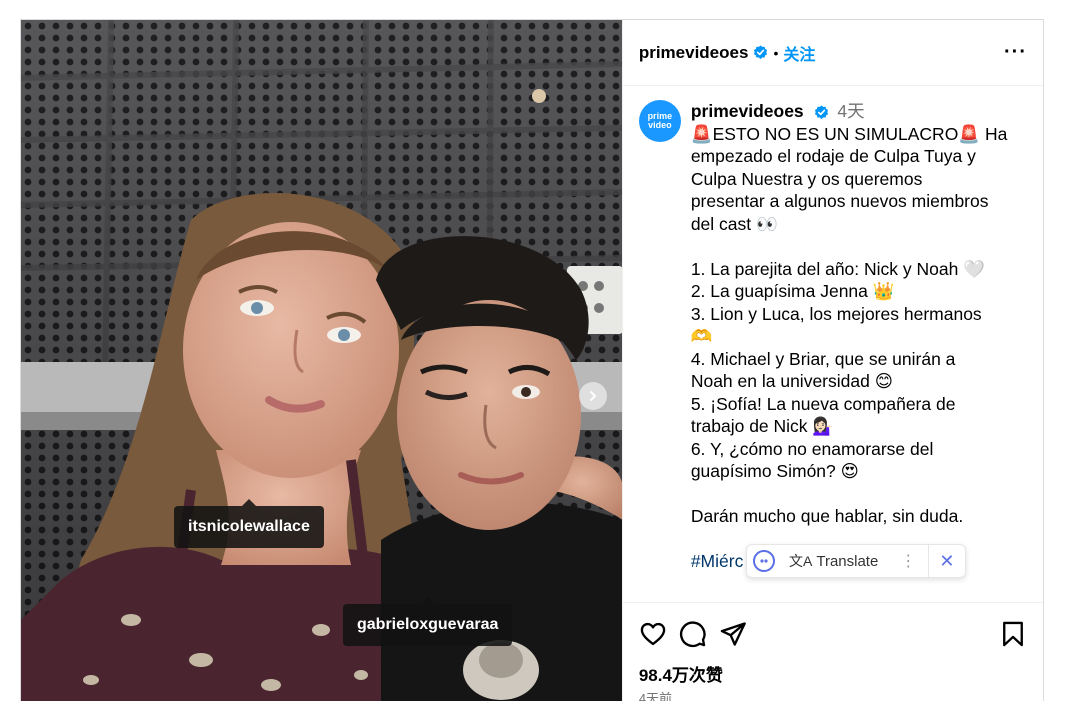  What do you see at coordinates (836, 313) in the screenshot?
I see `caption-line: 3. Lion y Luca, los mejores hermanos` at bounding box center [836, 313].